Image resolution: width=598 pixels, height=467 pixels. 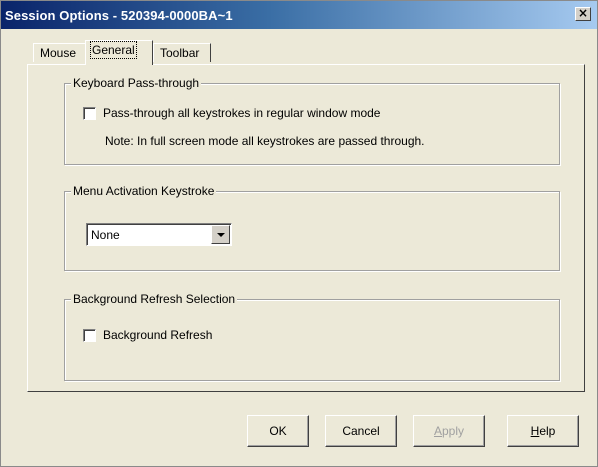 I want to click on background-refresh-option: Background Refresh, so click(x=147, y=335).